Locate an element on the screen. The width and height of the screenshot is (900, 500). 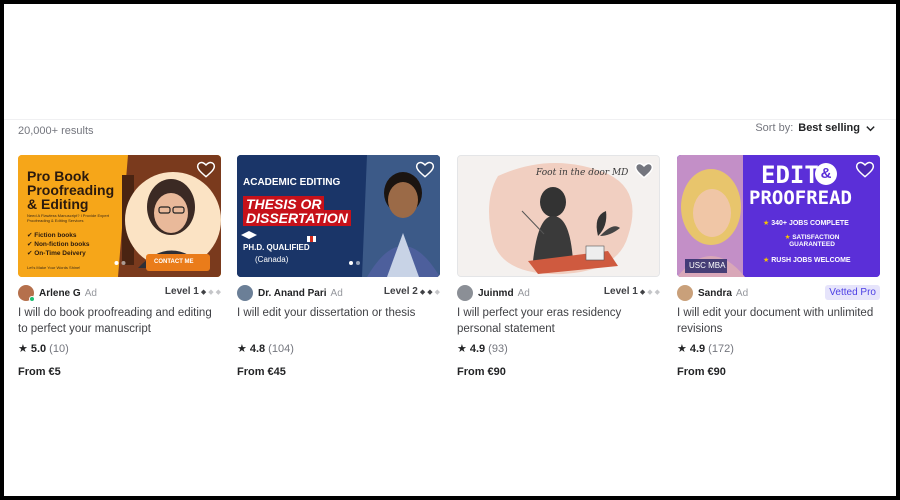
thumb-point: ★ SATISFACTION GUARANTEED is located at coordinates (812, 241).